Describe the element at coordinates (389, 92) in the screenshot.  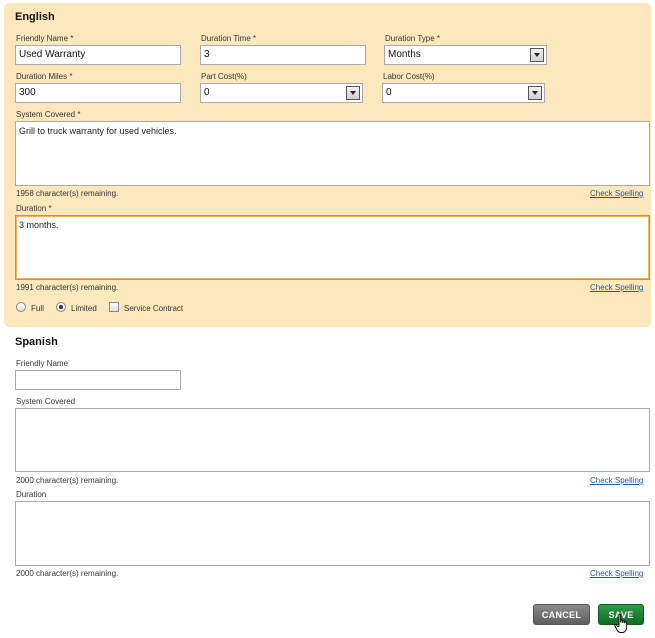
I see `labor-cost-value: 0` at that location.